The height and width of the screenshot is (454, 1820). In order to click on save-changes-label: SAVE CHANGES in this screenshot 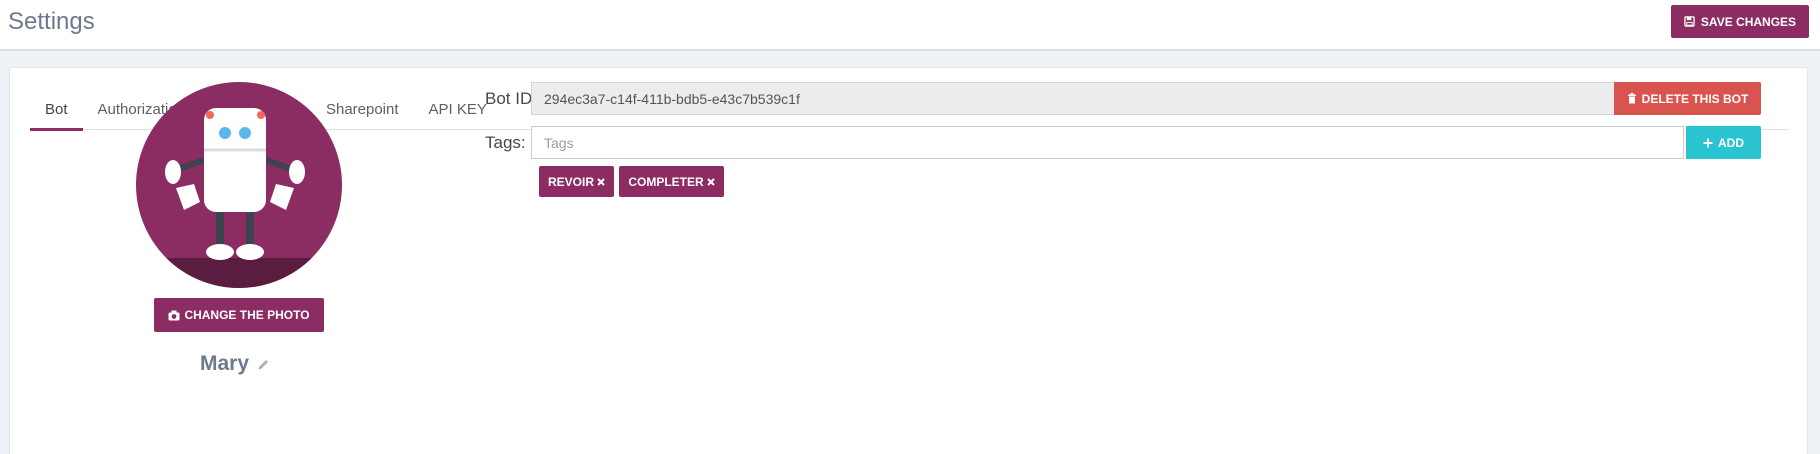, I will do `click(1748, 21)`.